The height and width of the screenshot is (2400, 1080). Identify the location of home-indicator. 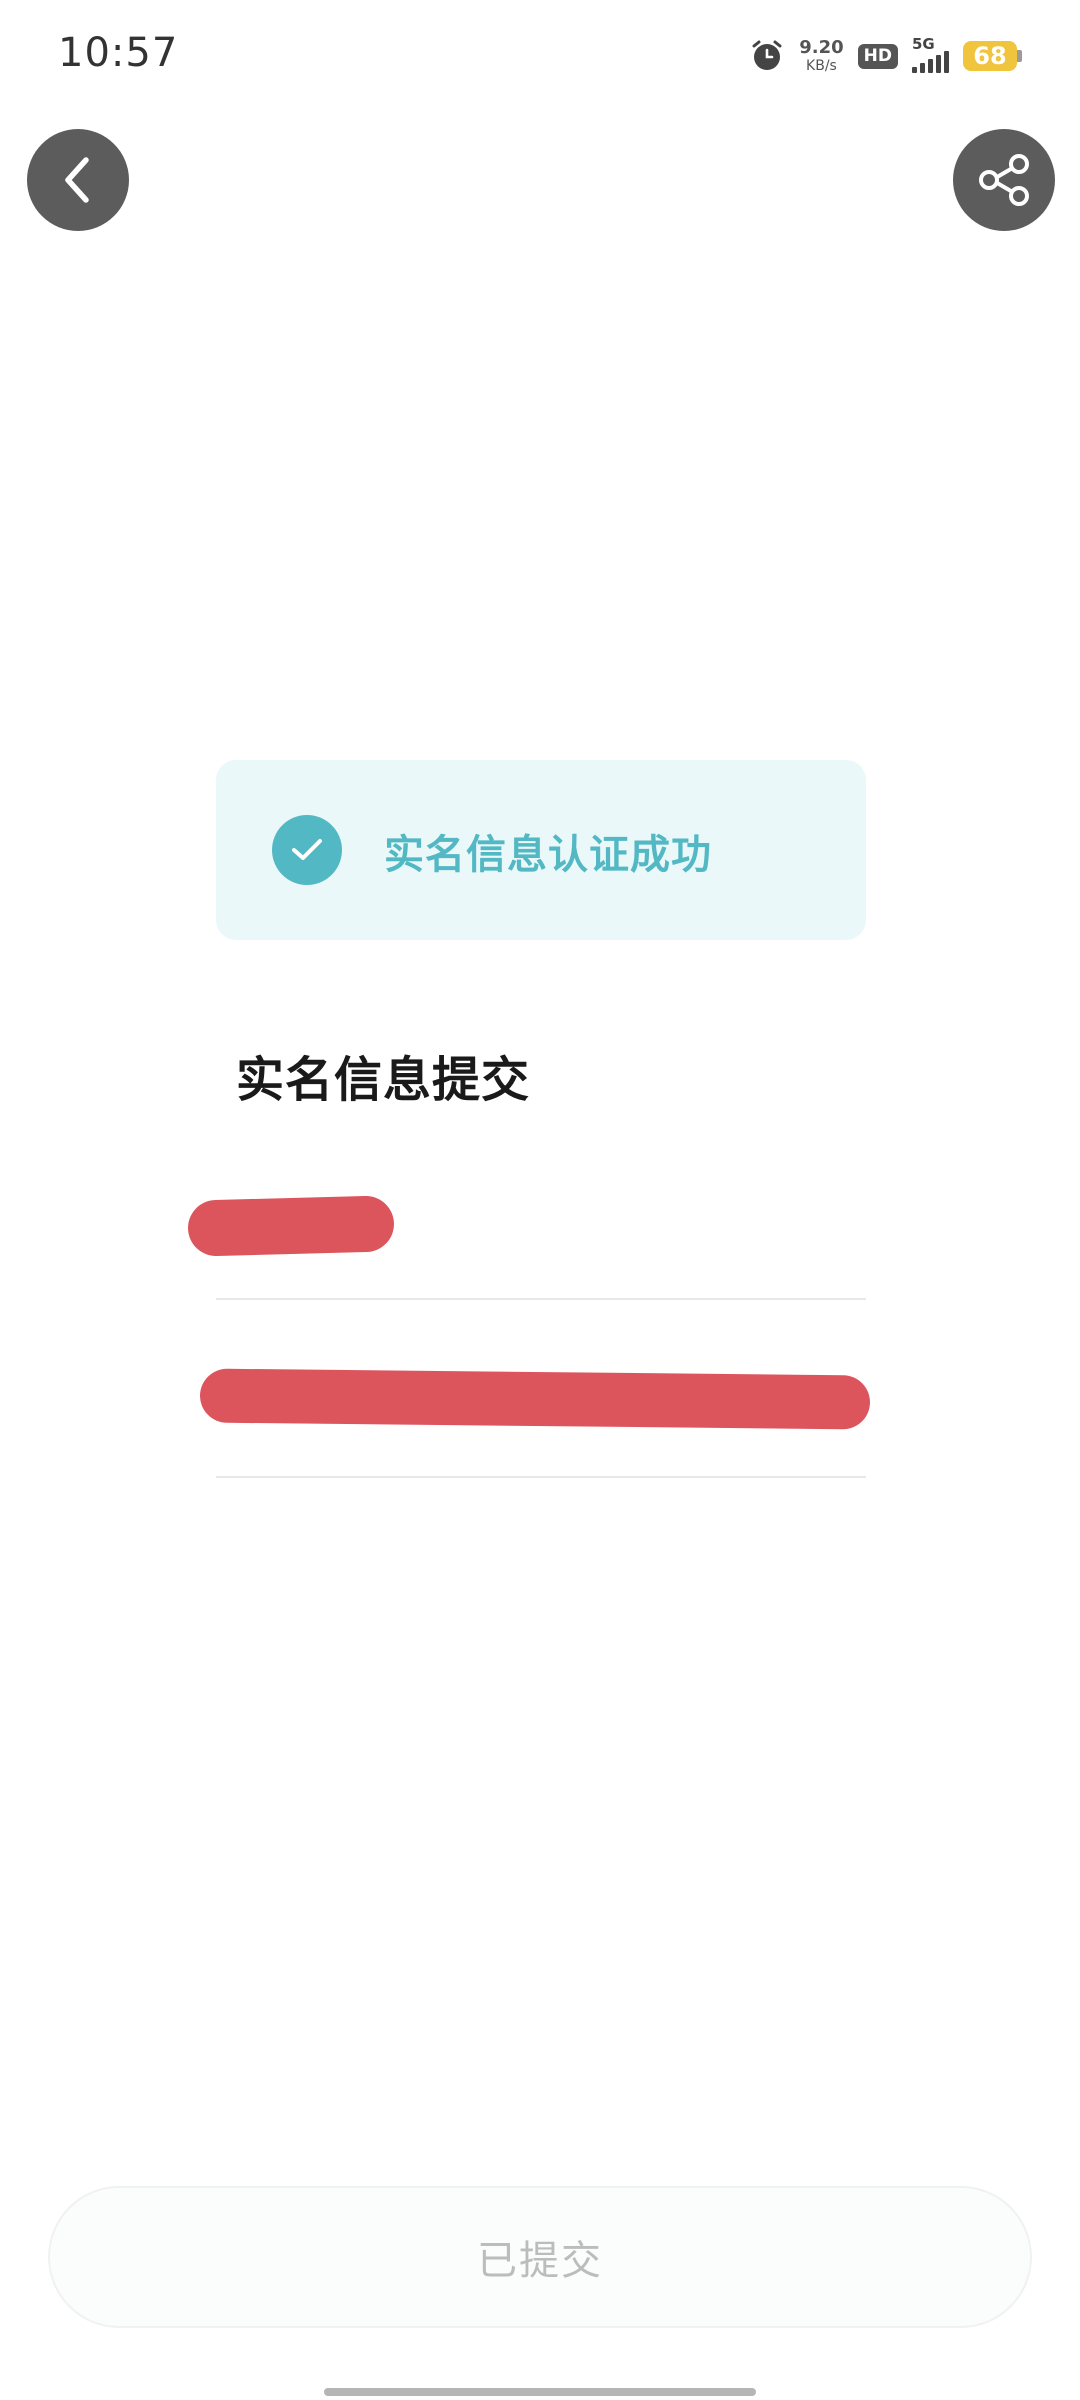
(540, 2392).